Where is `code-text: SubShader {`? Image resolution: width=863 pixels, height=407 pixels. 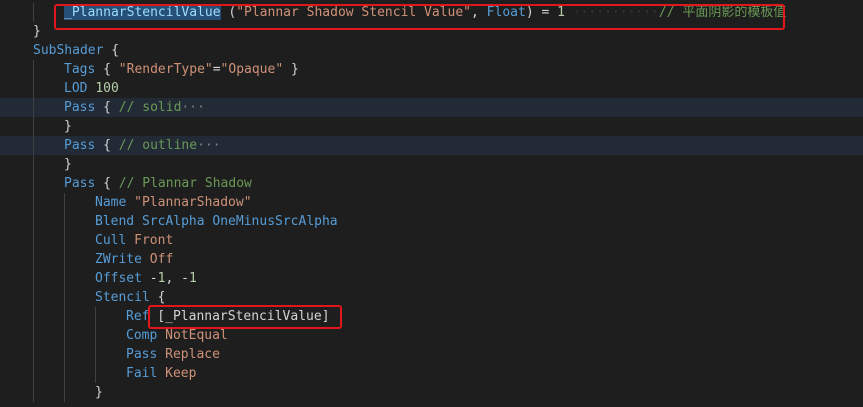 code-text: SubShader { is located at coordinates (76, 50).